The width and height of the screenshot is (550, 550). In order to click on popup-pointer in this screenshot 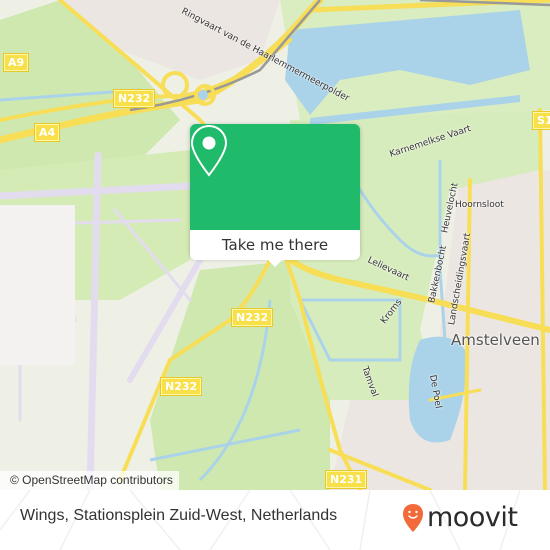, I will do `click(275, 262)`.